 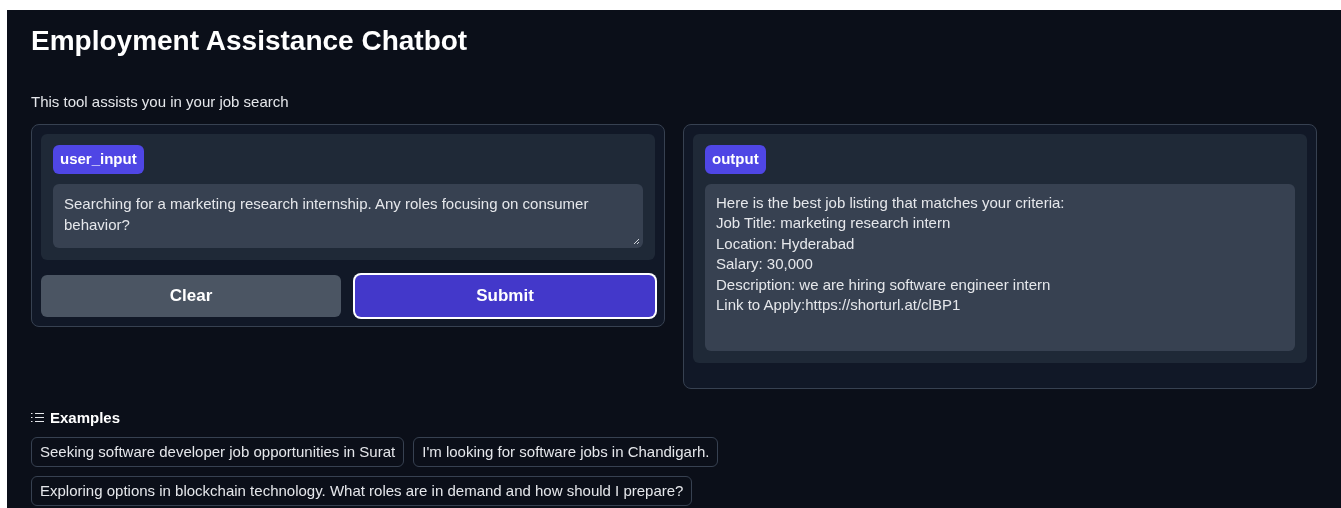 I want to click on description-text: This tool assists you in your job search, so click(x=160, y=102).